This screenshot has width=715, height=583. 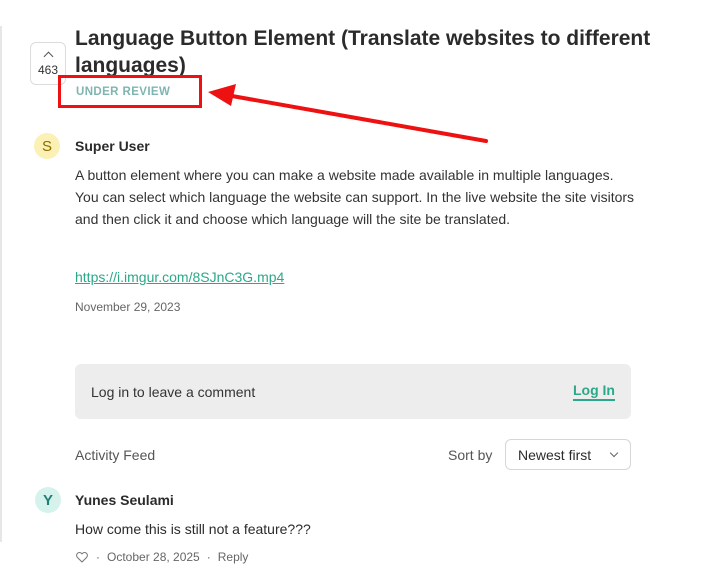 What do you see at coordinates (153, 557) in the screenshot?
I see `comment-date: October 28, 2025` at bounding box center [153, 557].